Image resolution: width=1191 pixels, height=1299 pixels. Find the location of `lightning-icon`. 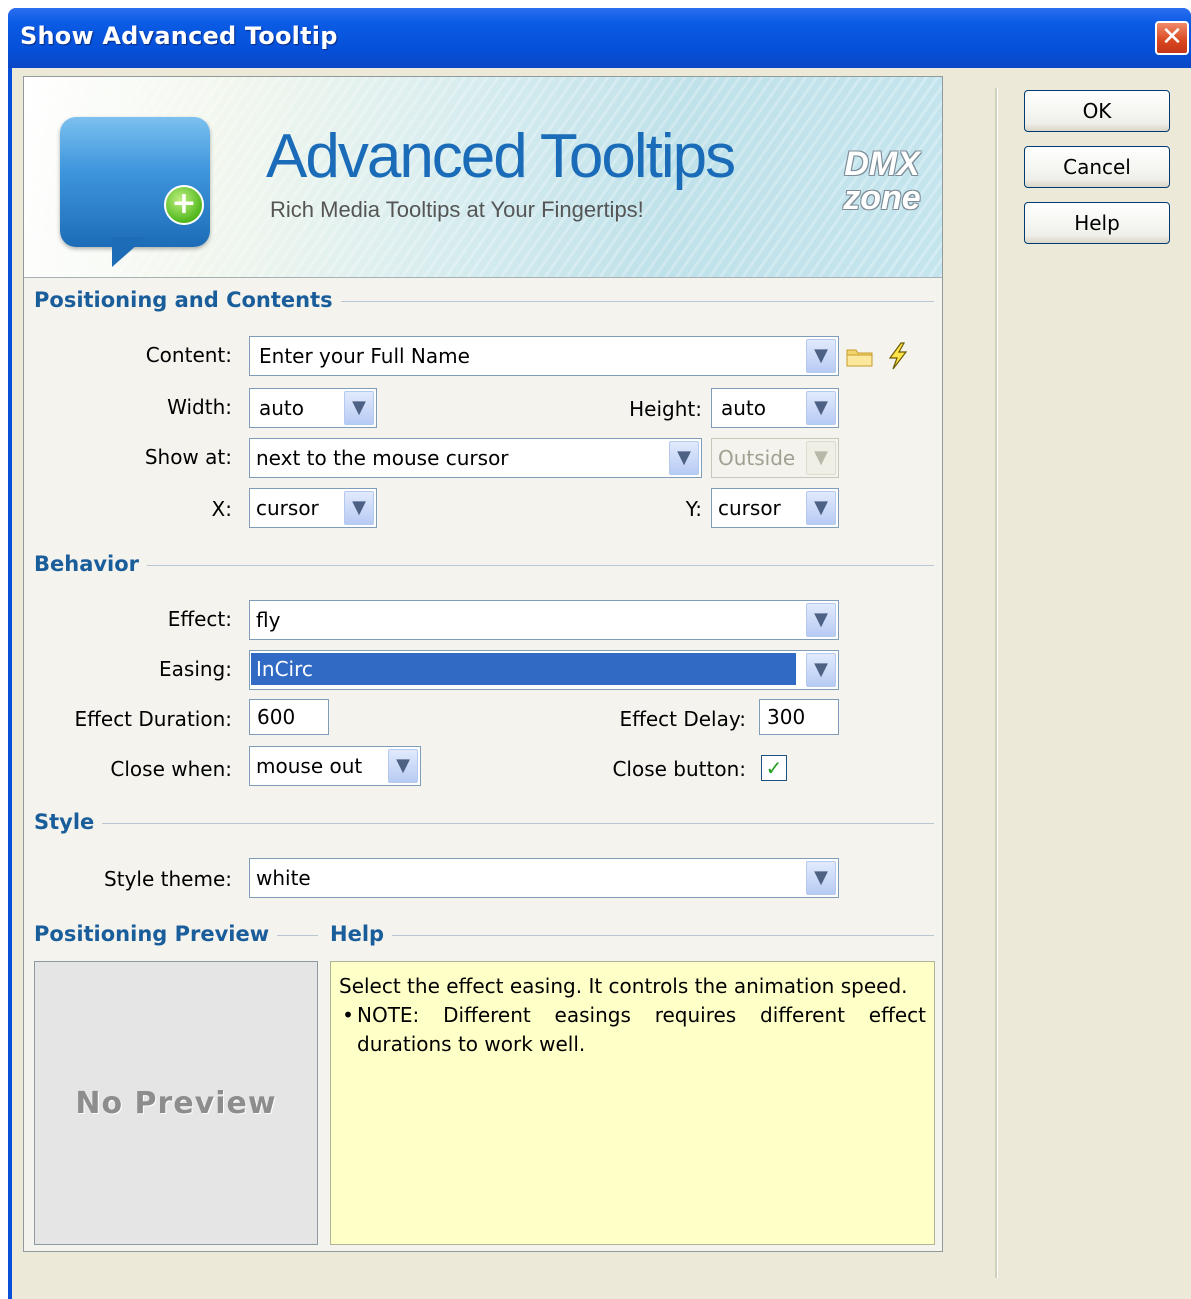

lightning-icon is located at coordinates (898, 356).